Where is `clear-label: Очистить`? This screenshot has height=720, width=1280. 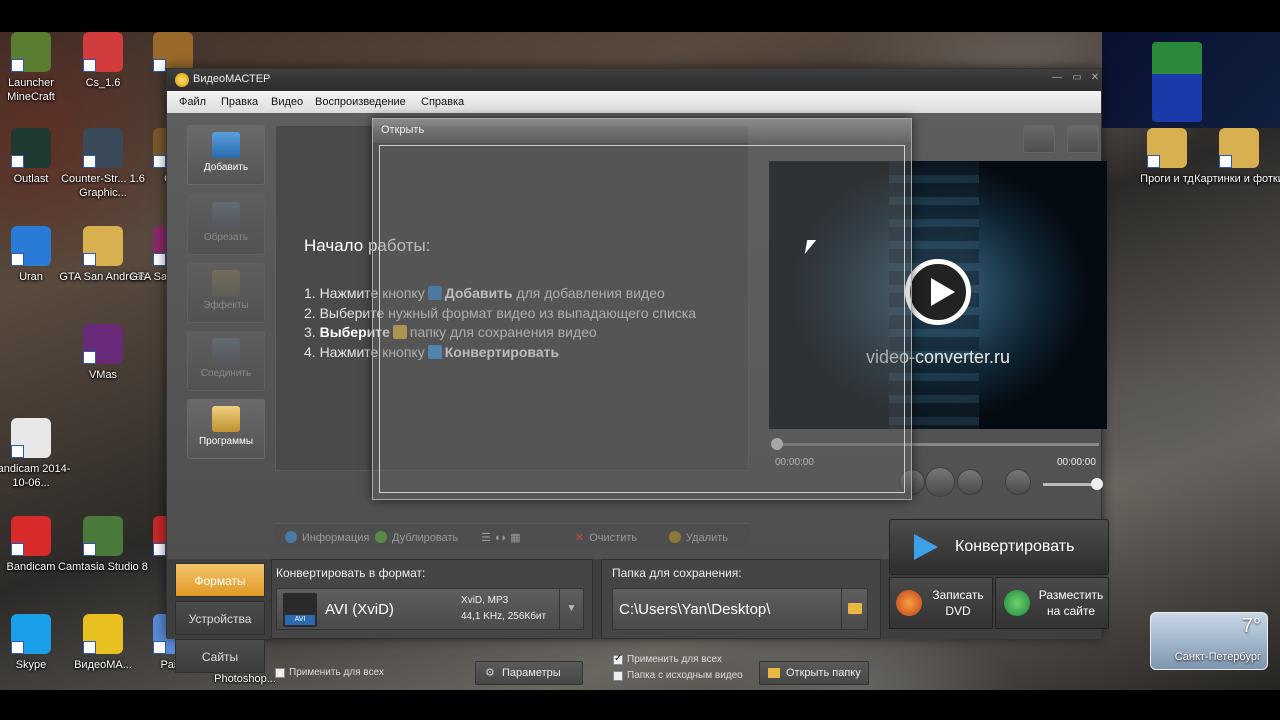
clear-label: Очистить is located at coordinates (613, 538).